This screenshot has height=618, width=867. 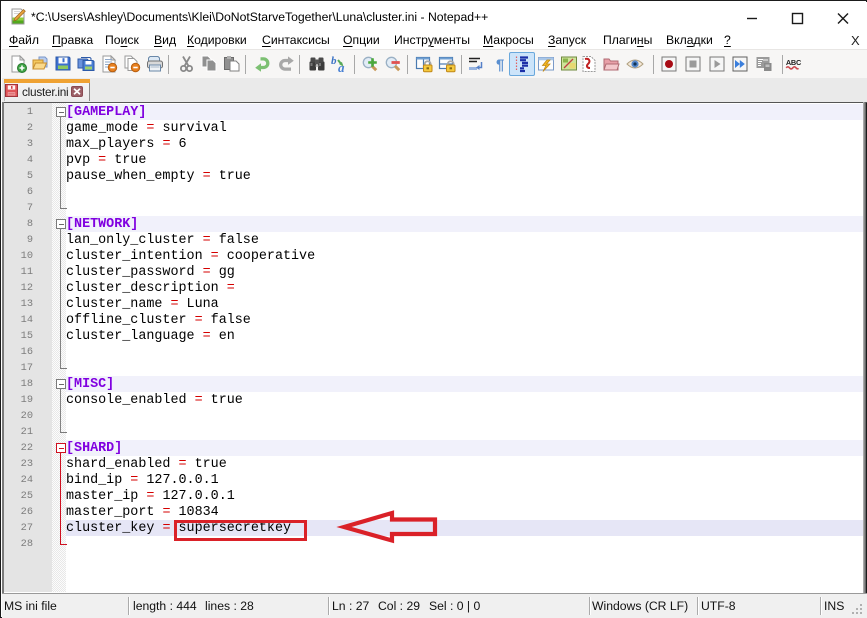 What do you see at coordinates (334, 61) in the screenshot?
I see `svg-text: b` at bounding box center [334, 61].